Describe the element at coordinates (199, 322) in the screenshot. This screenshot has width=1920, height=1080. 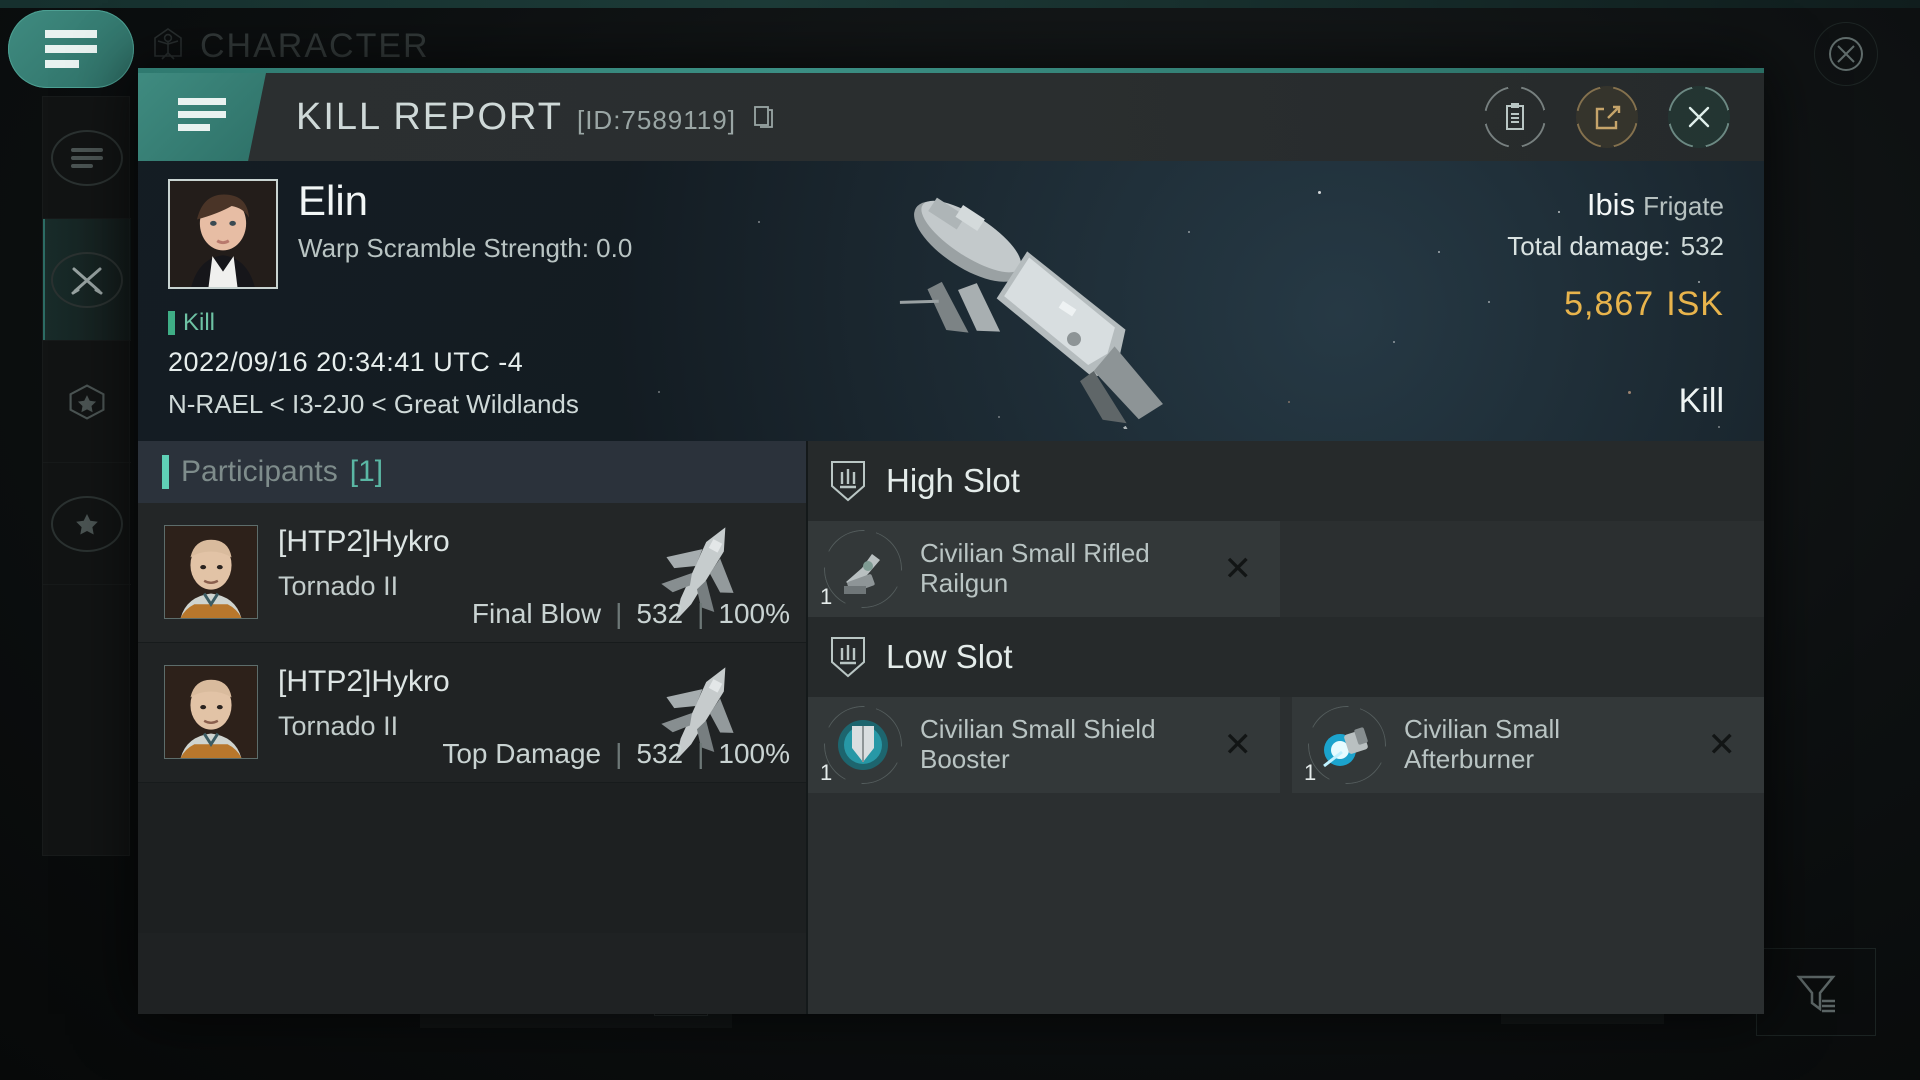
I see `kill-status-label: Kill` at that location.